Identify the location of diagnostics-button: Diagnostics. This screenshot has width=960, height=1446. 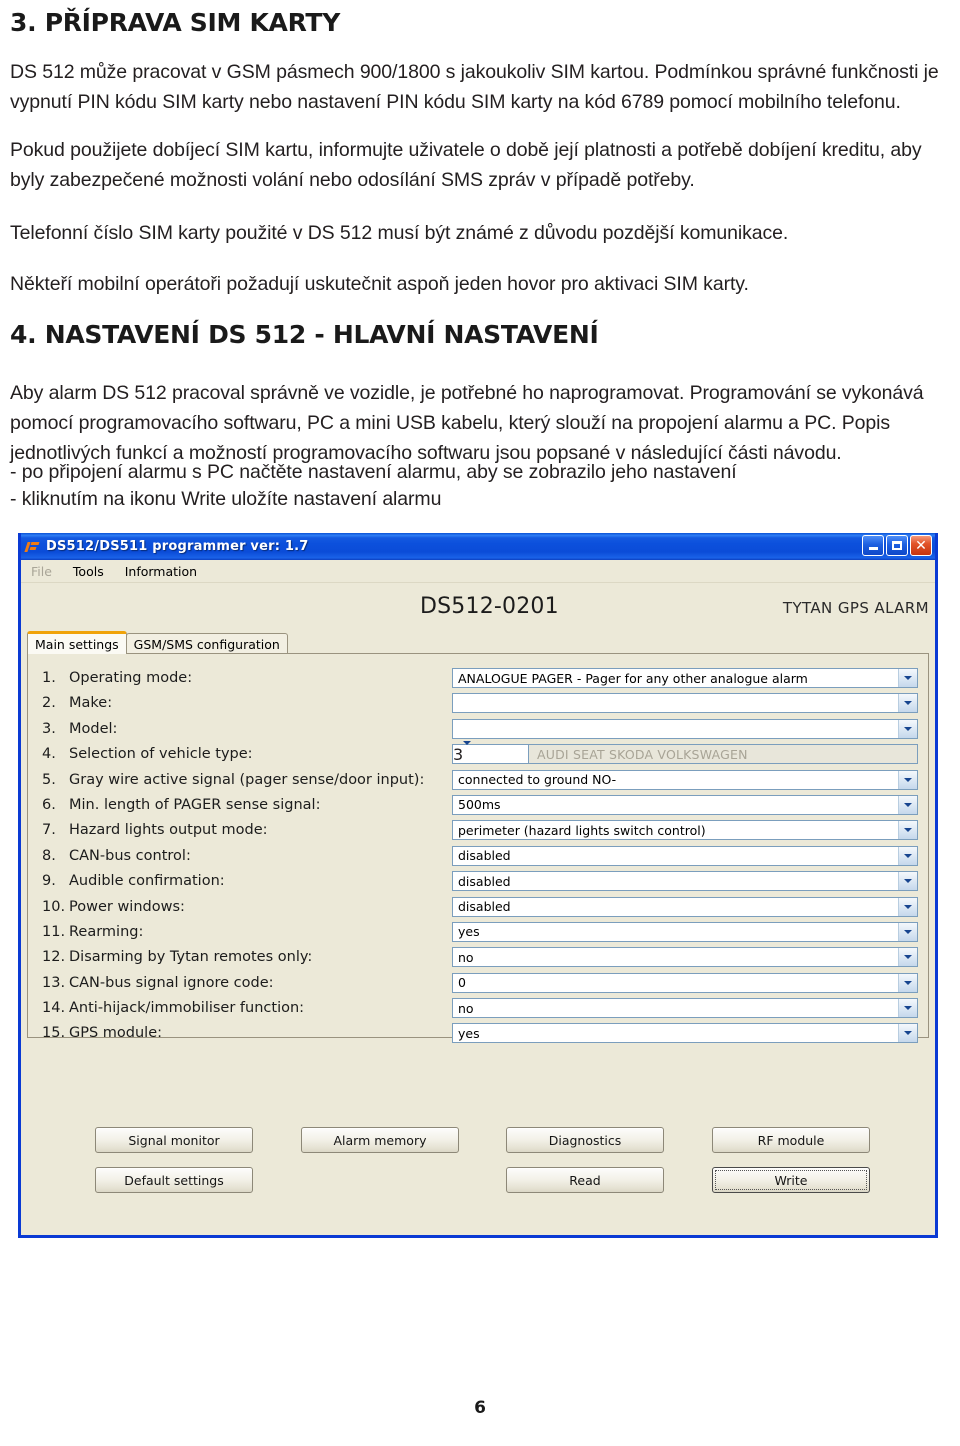
(585, 1140).